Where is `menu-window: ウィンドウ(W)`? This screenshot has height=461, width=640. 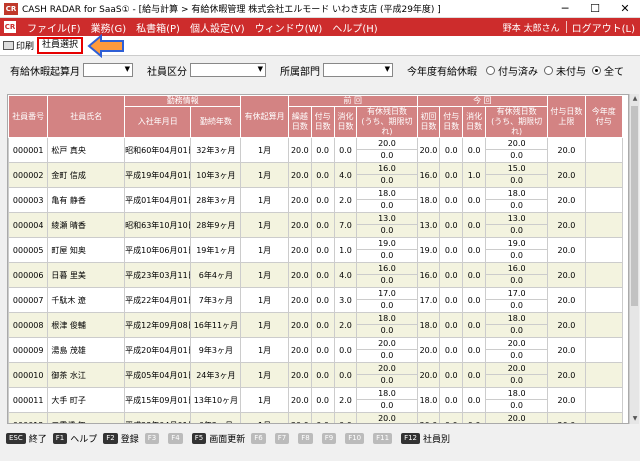 menu-window: ウィンドウ(W) is located at coordinates (289, 27).